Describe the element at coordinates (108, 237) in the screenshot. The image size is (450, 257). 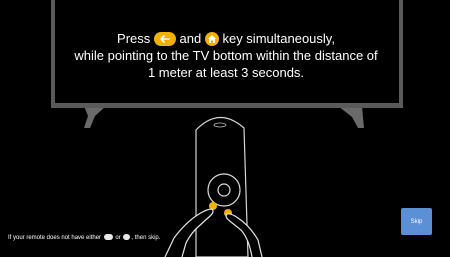
I see `mini-back-key-icon` at that location.